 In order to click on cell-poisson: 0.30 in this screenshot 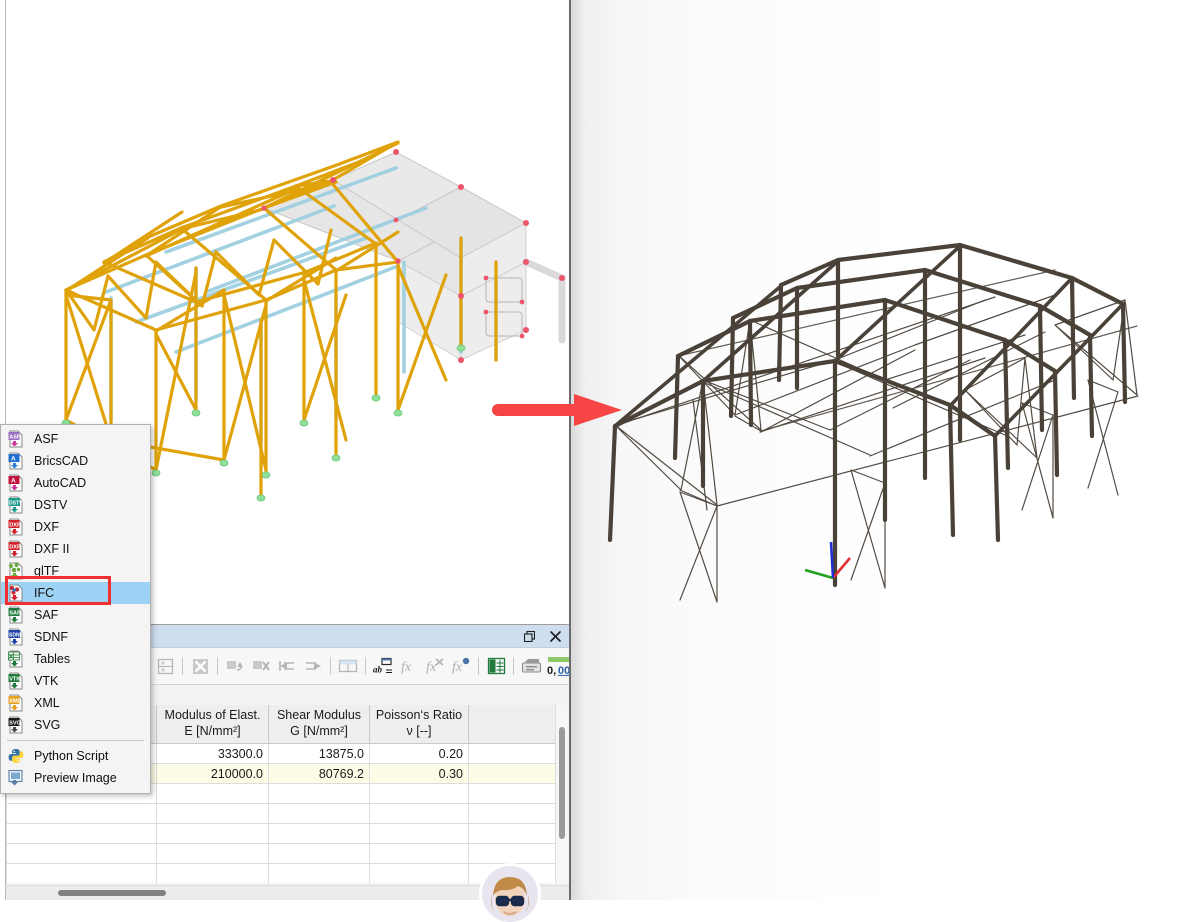, I will do `click(419, 773)`.